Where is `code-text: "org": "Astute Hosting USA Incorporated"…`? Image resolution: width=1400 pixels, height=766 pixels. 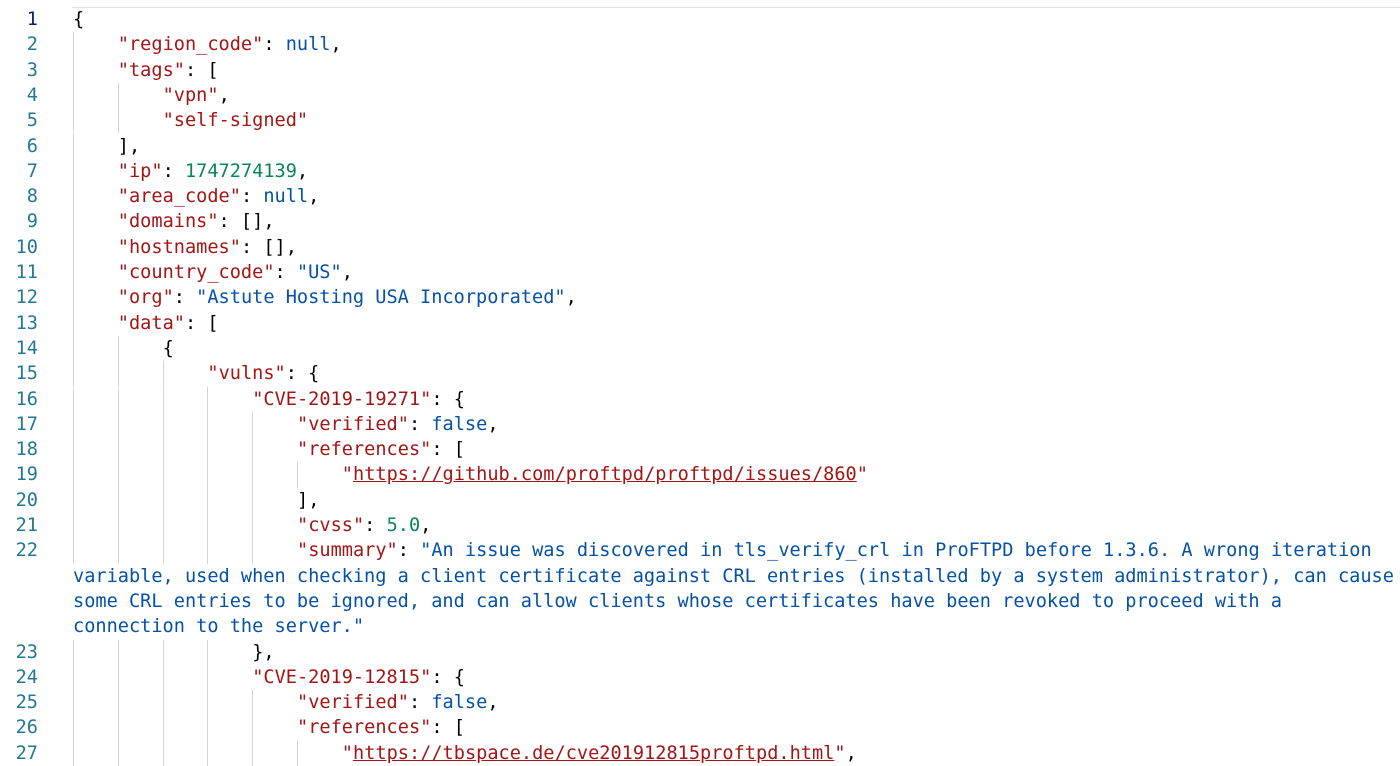 code-text: "org": "Astute Hosting USA Incorporated"… is located at coordinates (347, 297).